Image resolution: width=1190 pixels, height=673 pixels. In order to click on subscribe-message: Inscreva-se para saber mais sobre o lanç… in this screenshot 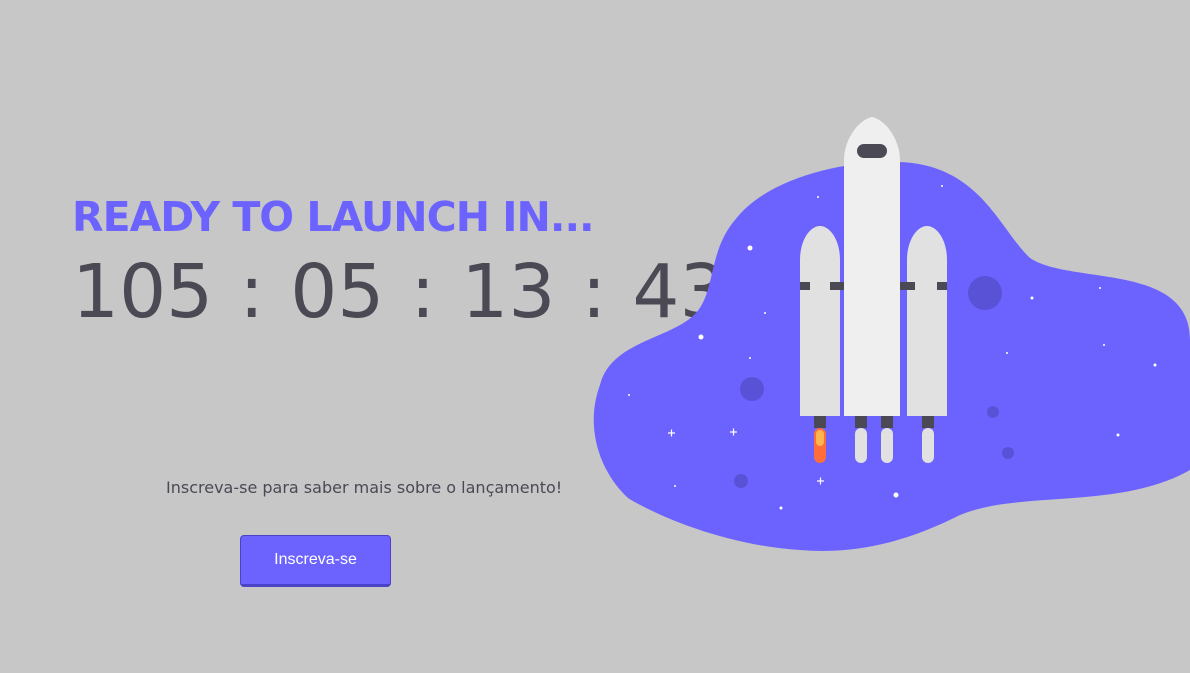, I will do `click(364, 487)`.